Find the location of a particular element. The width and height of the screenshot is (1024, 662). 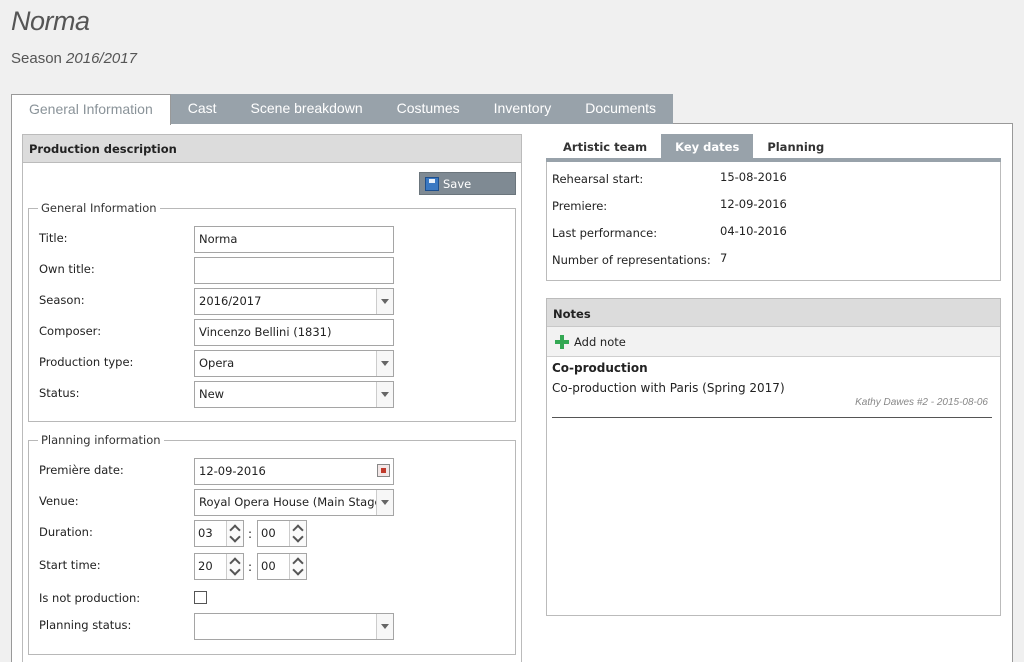

start-minutes-stepper: 00 is located at coordinates (282, 566).